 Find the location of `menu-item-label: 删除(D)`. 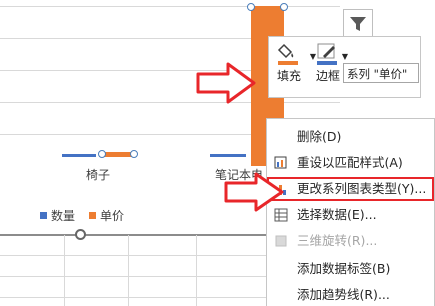

menu-item-label: 删除(D) is located at coordinates (319, 136).